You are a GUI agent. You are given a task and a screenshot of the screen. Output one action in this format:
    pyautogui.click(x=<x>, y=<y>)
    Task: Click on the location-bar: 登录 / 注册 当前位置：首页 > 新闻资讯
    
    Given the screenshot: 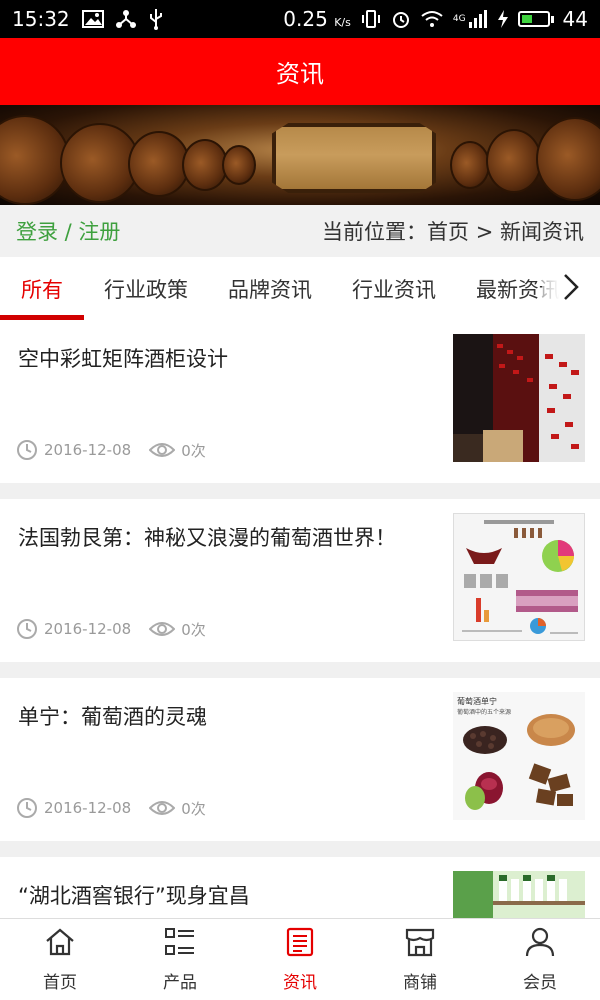 What is the action you would take?
    pyautogui.click(x=300, y=231)
    